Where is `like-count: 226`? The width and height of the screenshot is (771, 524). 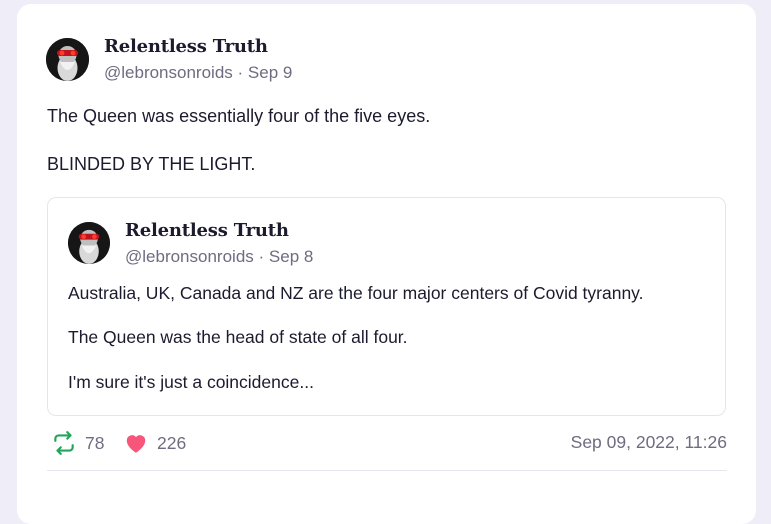 like-count: 226 is located at coordinates (172, 442).